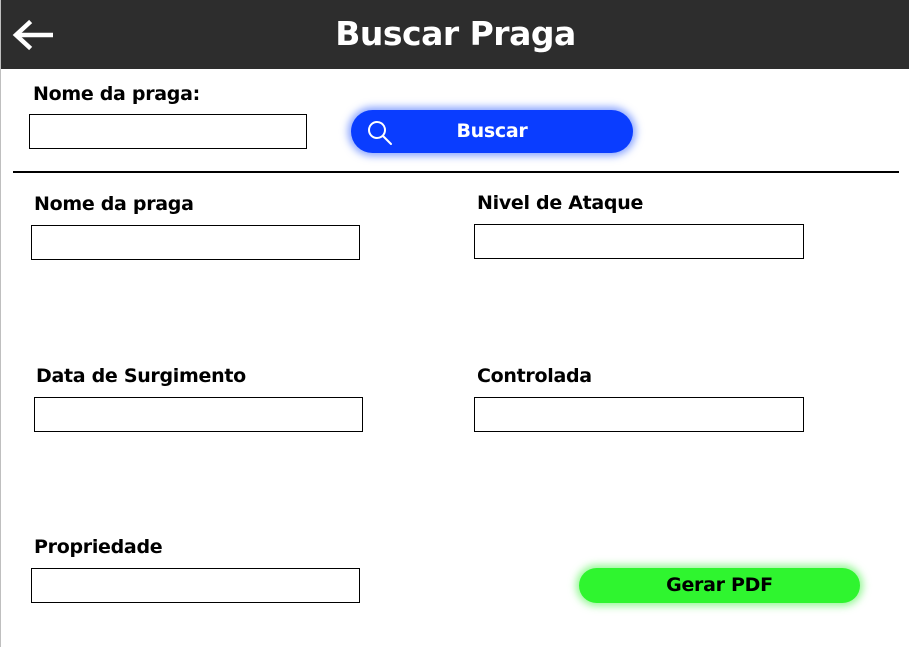  I want to click on search-name-input, so click(168, 131).